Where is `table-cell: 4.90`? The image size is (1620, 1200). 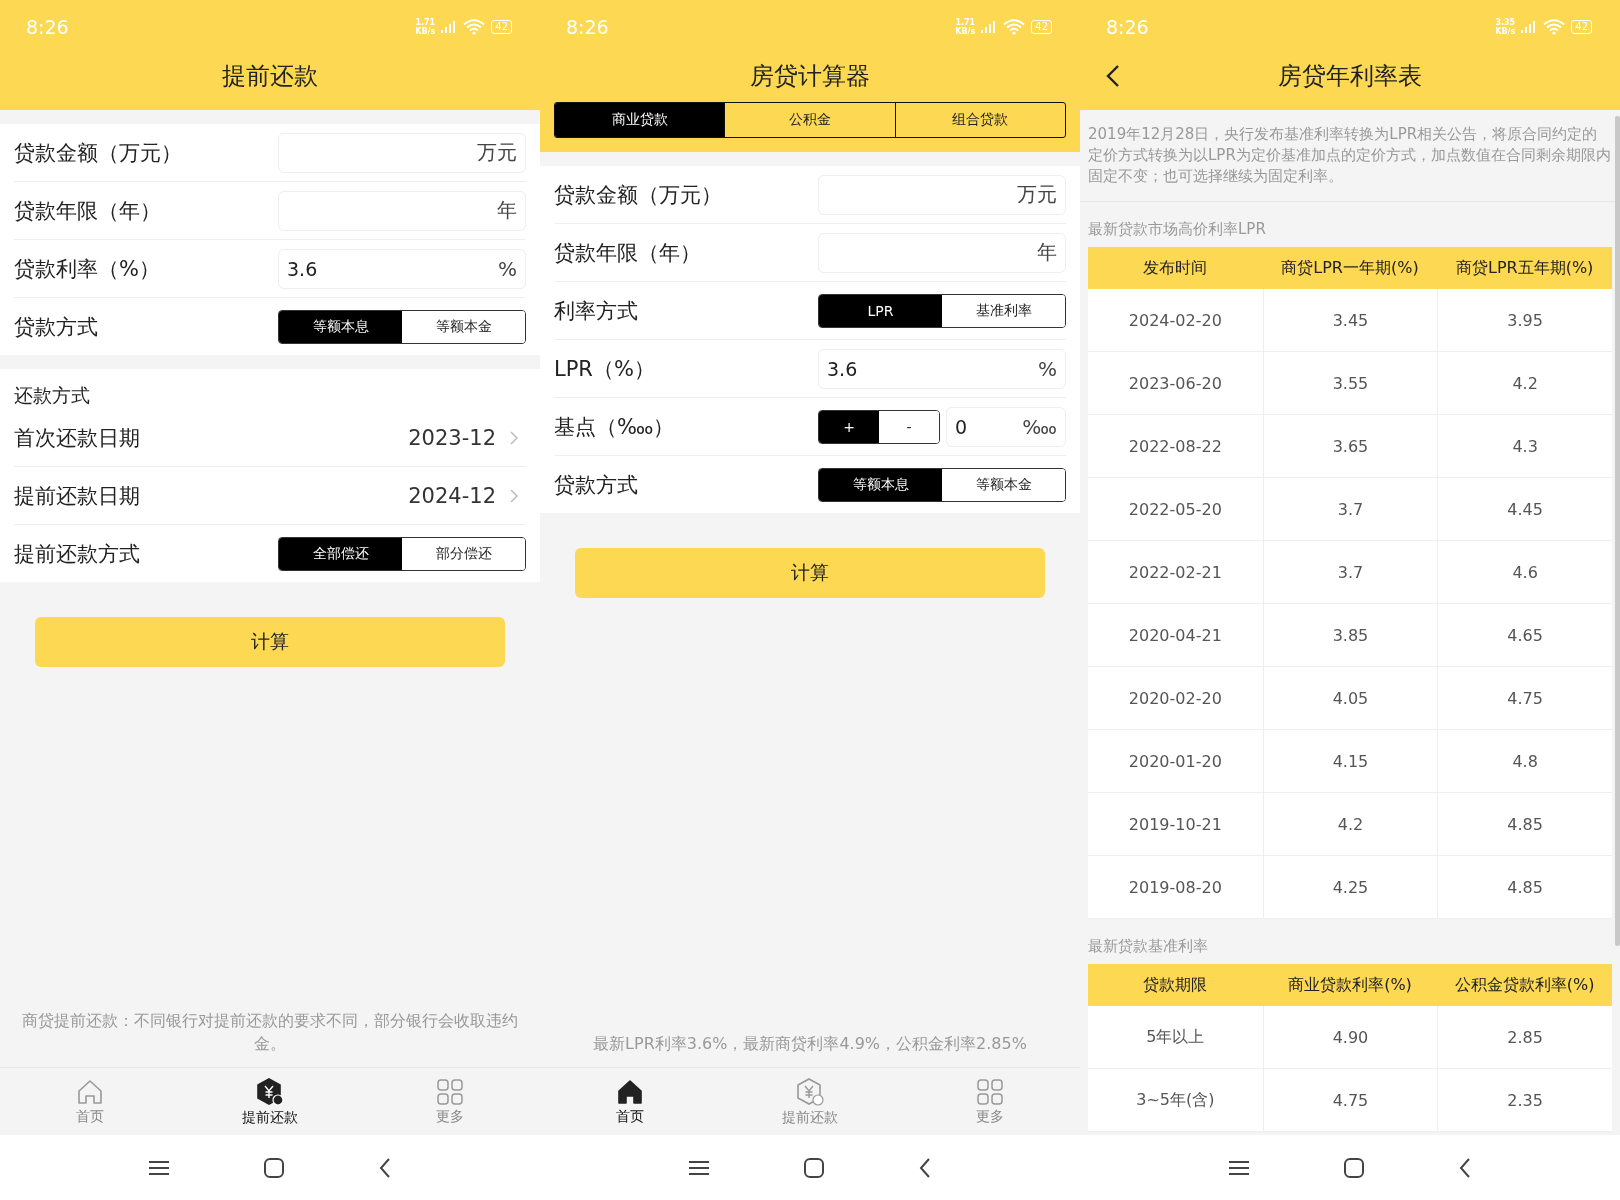 table-cell: 4.90 is located at coordinates (1350, 1037).